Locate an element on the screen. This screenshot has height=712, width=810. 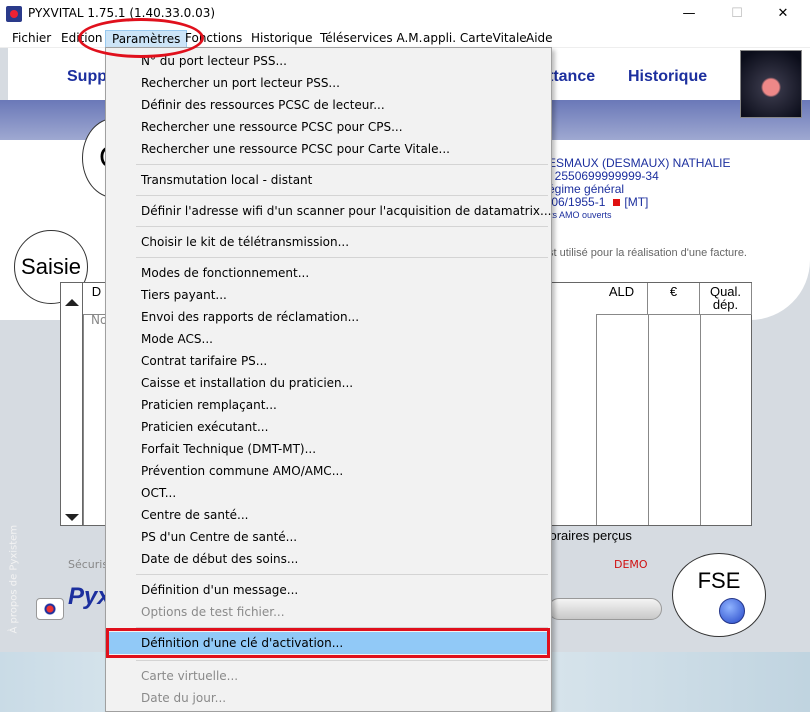
menu-fichier: Fichier is located at coordinates (31, 39).